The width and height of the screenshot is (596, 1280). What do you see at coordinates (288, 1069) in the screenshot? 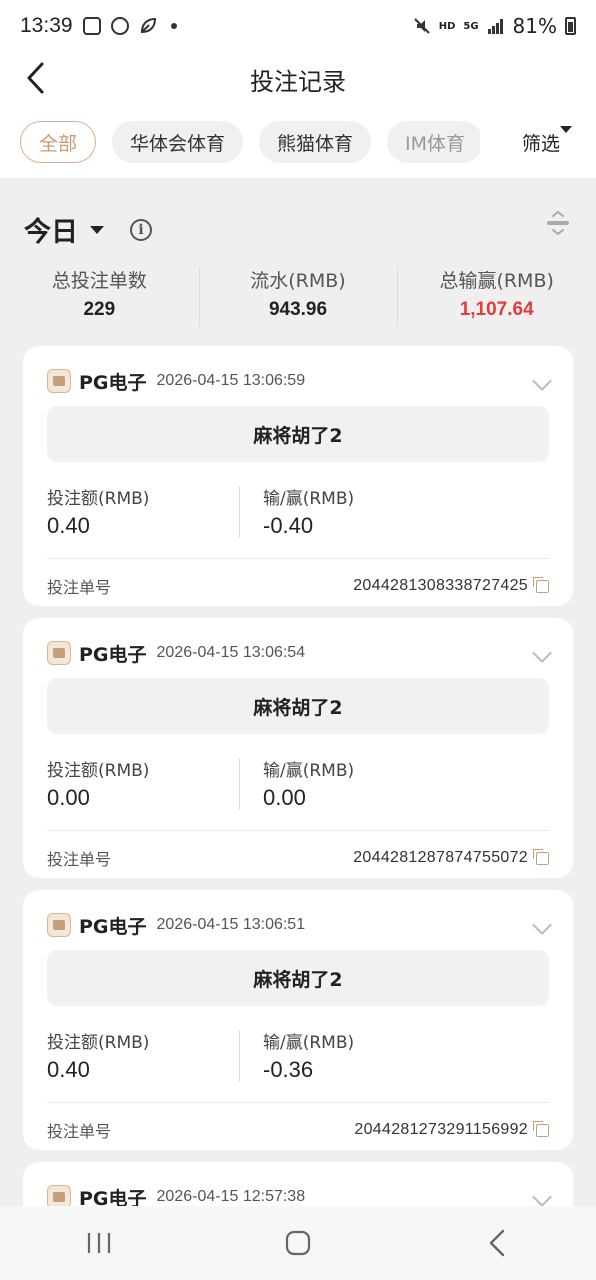
I see `winloss-value: -0.36` at bounding box center [288, 1069].